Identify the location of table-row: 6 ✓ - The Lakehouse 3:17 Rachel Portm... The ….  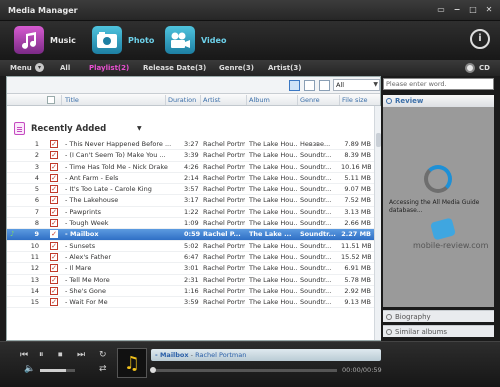
(190, 201).